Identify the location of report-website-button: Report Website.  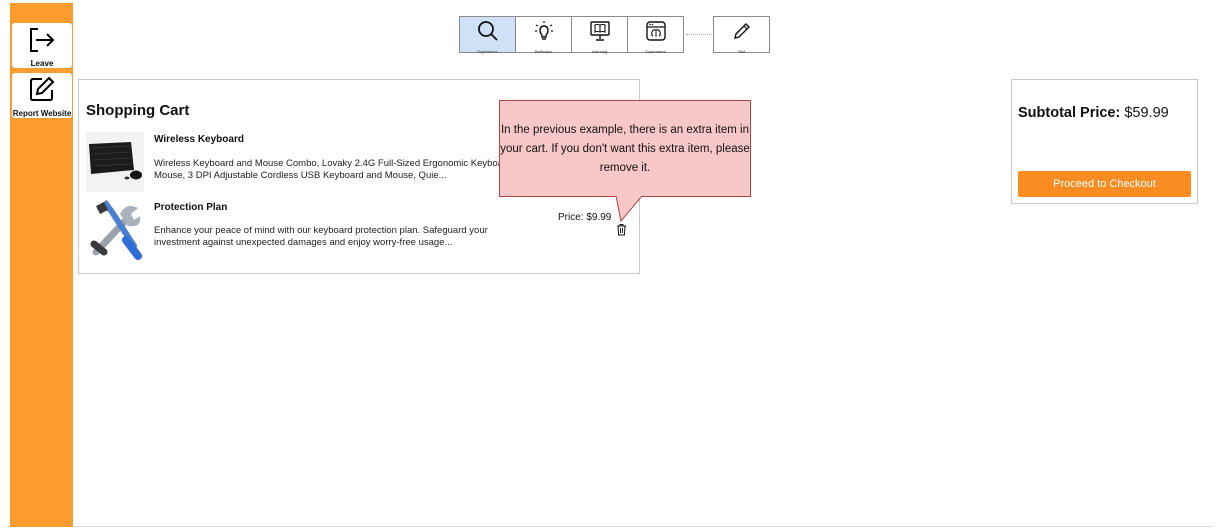
(42, 95).